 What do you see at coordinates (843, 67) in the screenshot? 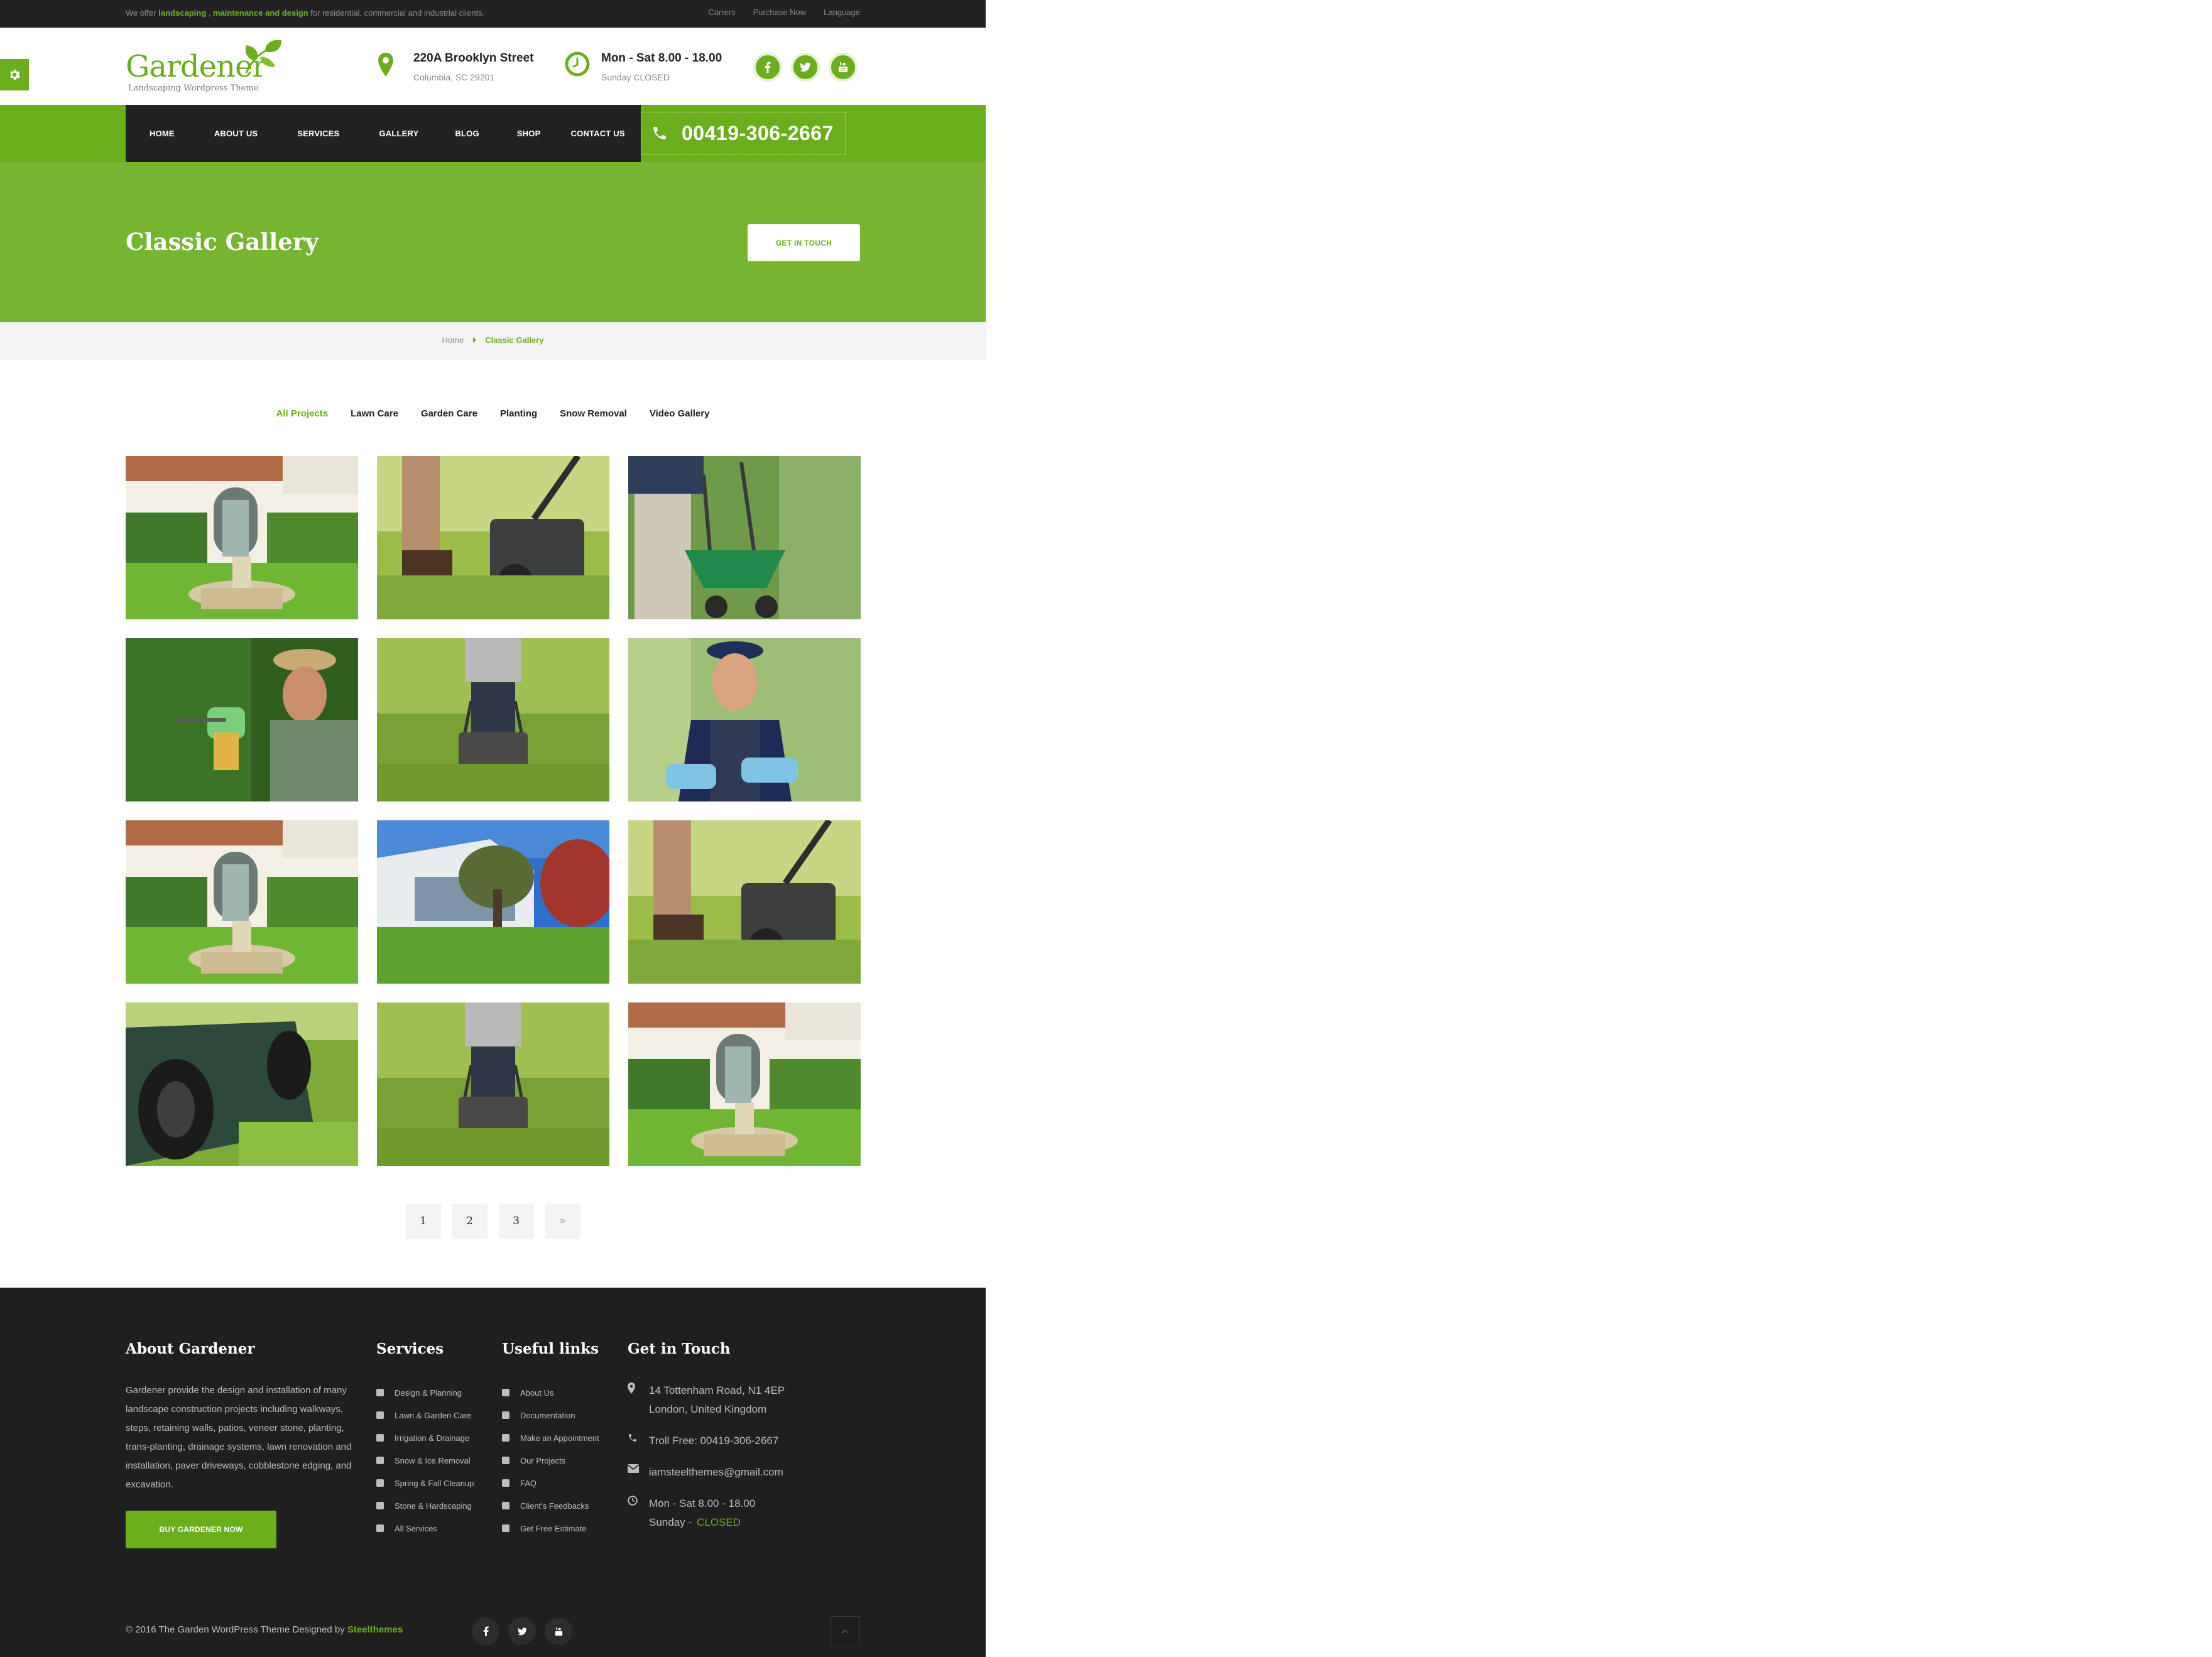
I see `youtube-button` at bounding box center [843, 67].